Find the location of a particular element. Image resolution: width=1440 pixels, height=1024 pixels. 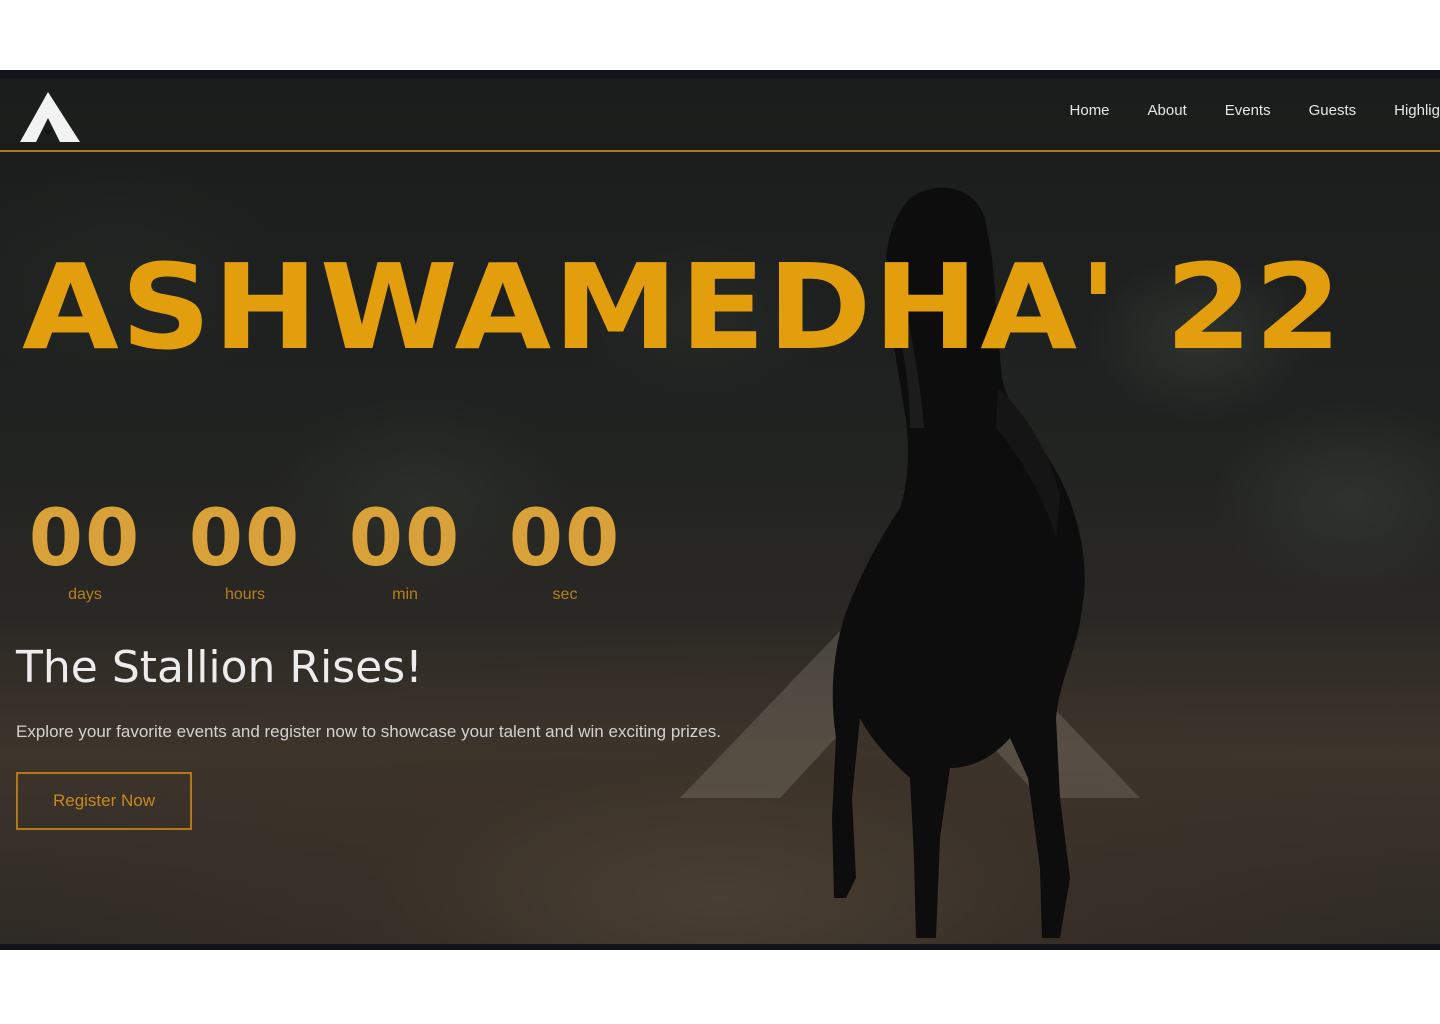

countdown-hours: 00 hours is located at coordinates (245, 552).